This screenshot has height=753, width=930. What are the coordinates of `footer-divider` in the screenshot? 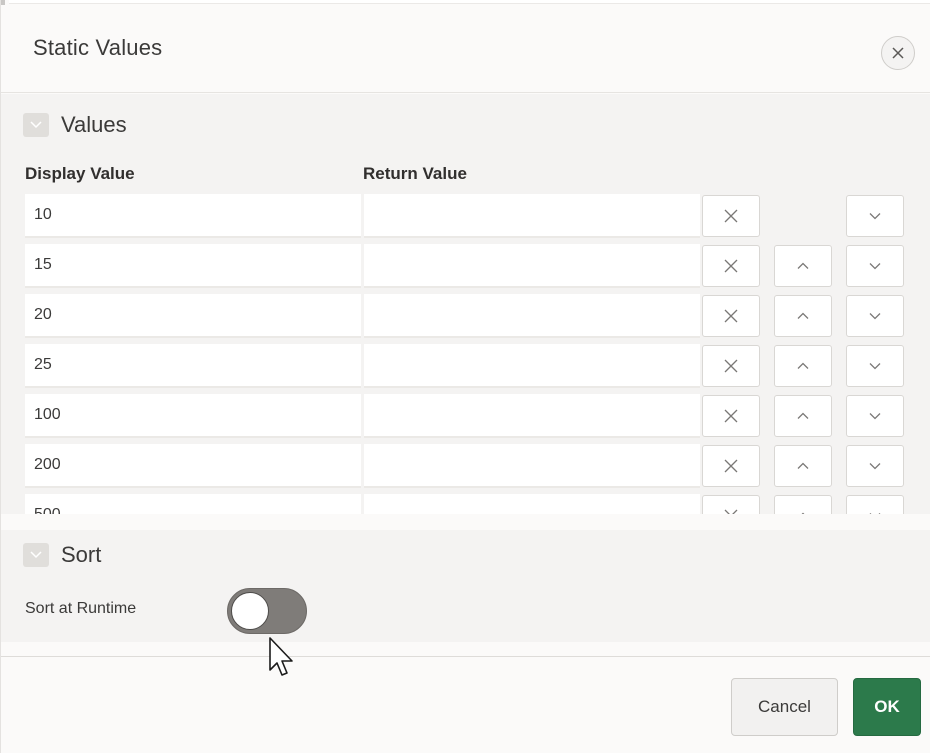 It's located at (465, 656).